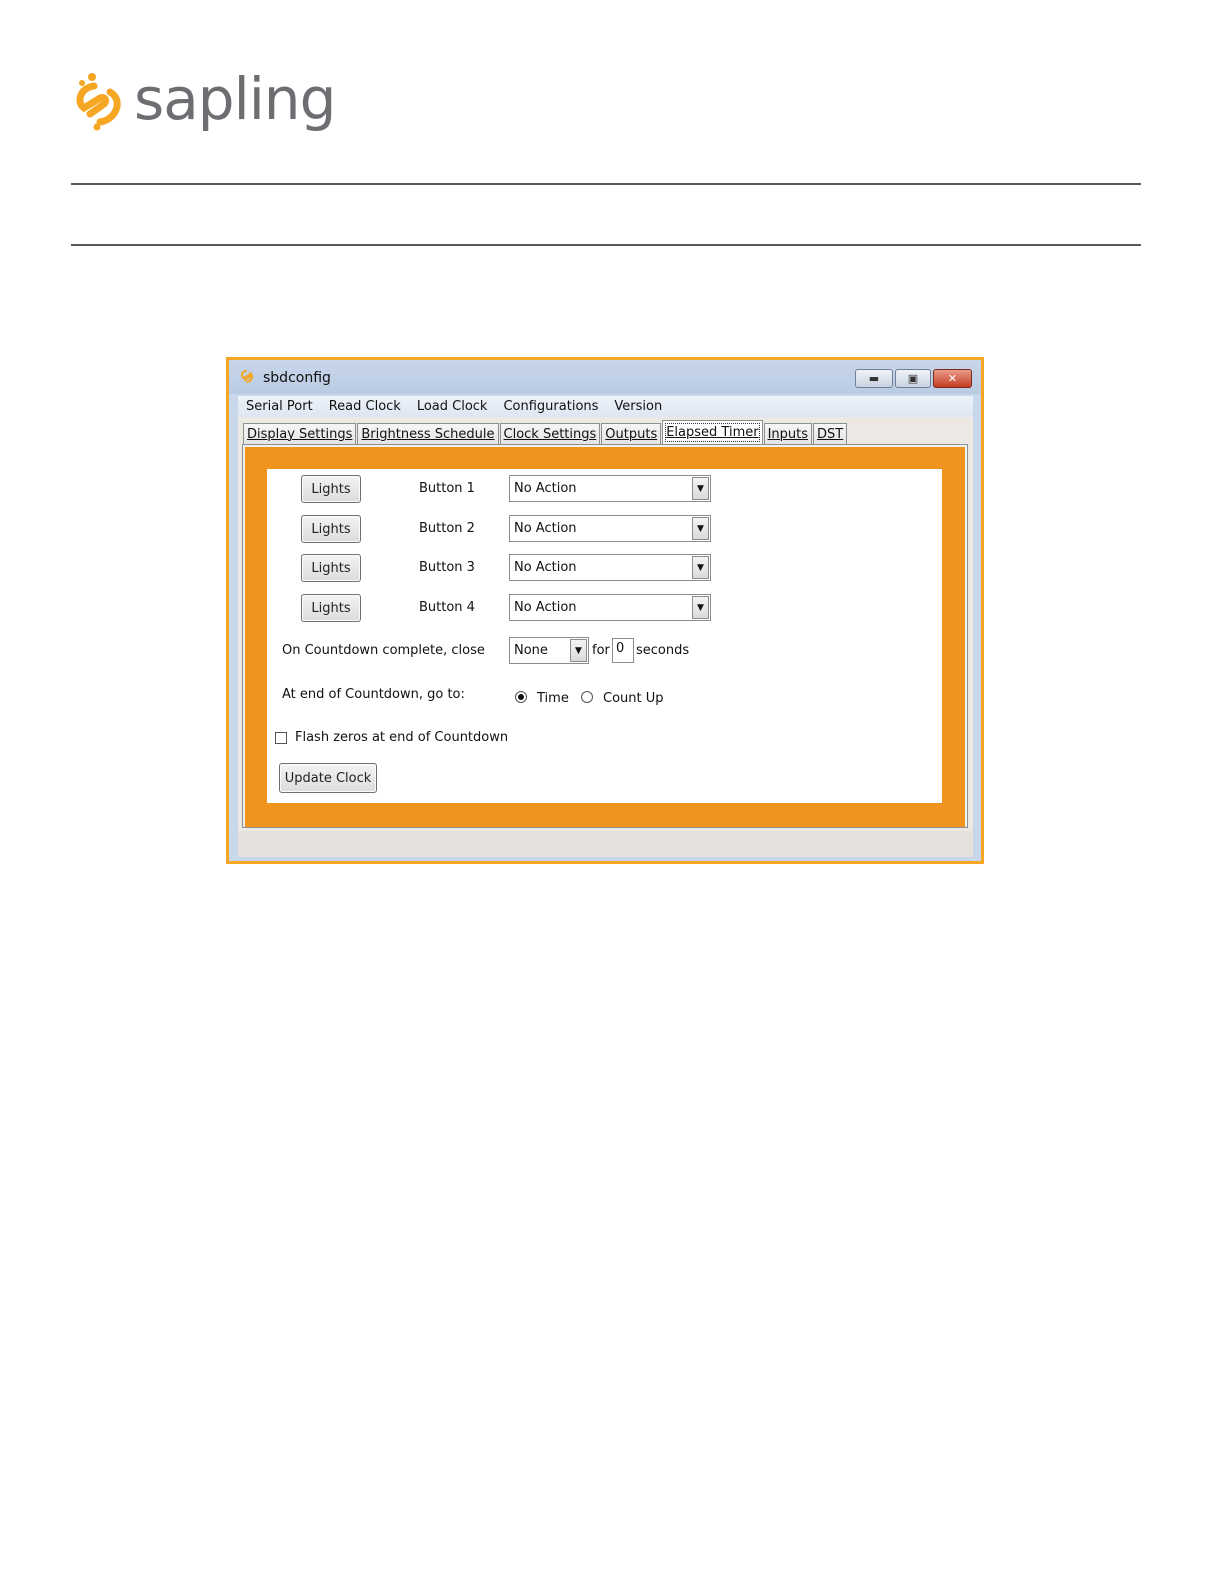  Describe the element at coordinates (663, 650) in the screenshot. I see `seconds-label: seconds` at that location.